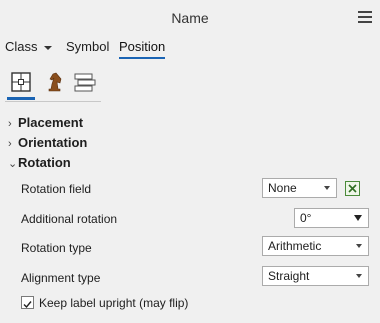 This screenshot has height=323, width=380. Describe the element at coordinates (315, 276) in the screenshot. I see `alignment-type-select: Straight` at that location.